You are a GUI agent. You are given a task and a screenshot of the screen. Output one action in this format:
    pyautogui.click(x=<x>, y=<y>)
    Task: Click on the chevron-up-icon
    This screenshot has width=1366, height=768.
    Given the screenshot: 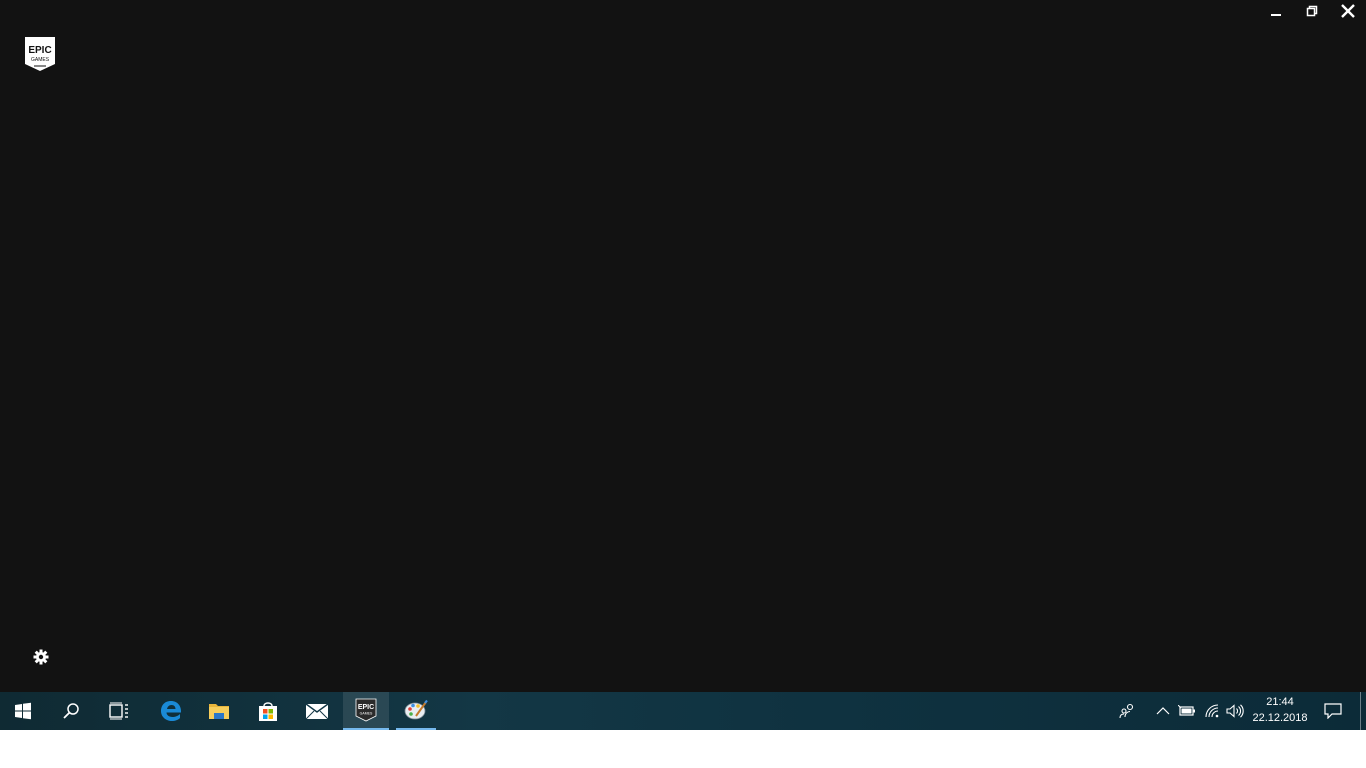 What is the action you would take?
    pyautogui.click(x=1163, y=711)
    